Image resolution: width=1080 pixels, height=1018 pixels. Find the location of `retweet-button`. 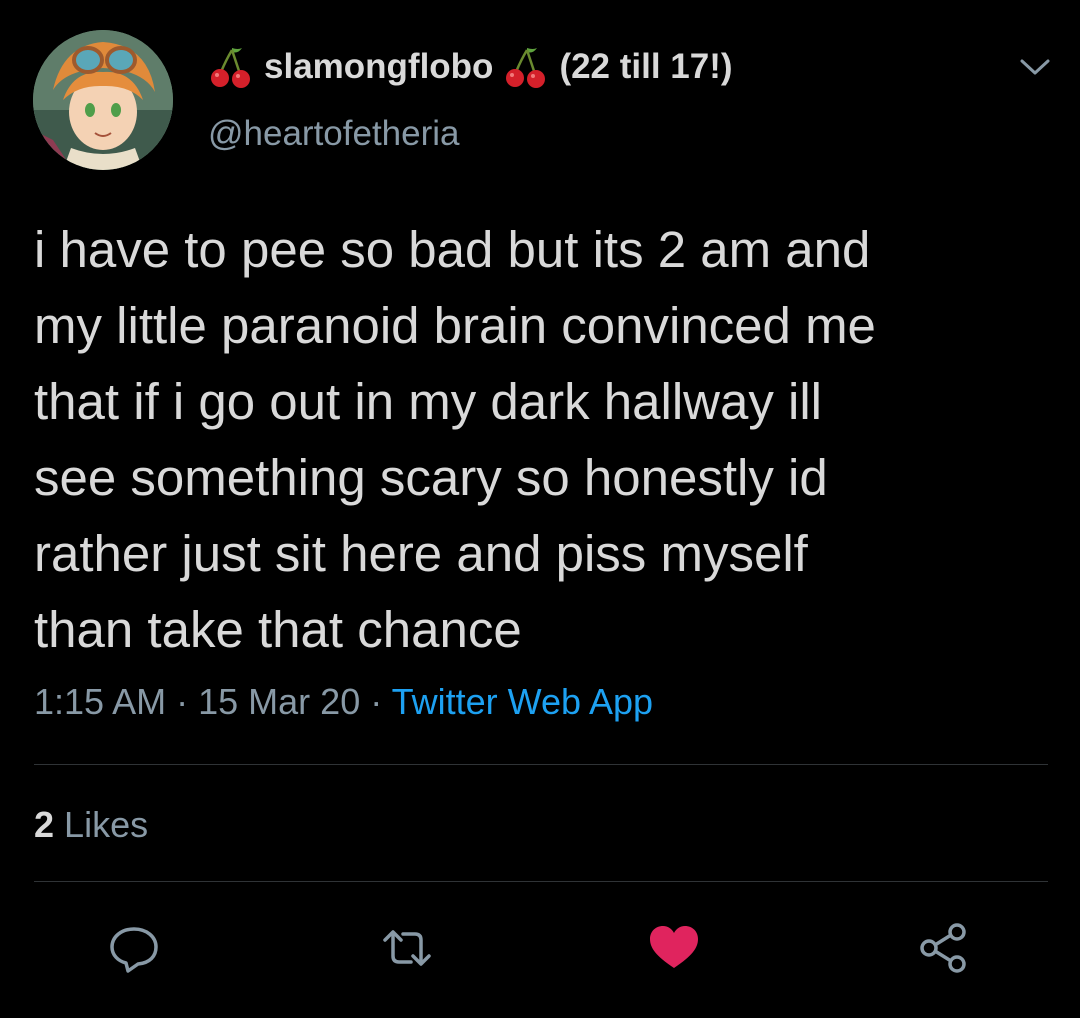

retweet-button is located at coordinates (407, 948).